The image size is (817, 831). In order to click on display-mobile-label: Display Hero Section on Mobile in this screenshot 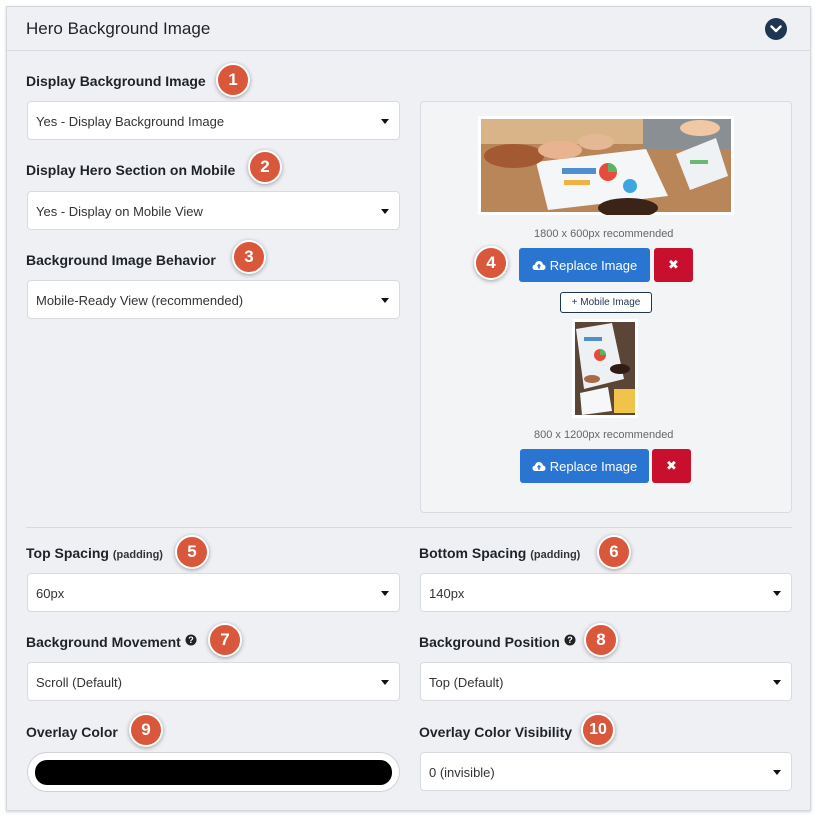, I will do `click(131, 170)`.